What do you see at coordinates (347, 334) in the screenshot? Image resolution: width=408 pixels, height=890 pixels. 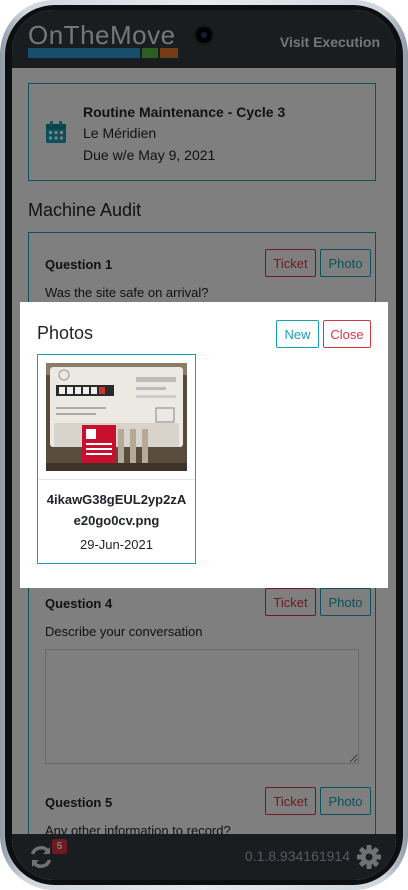 I see `close-button: Close` at bounding box center [347, 334].